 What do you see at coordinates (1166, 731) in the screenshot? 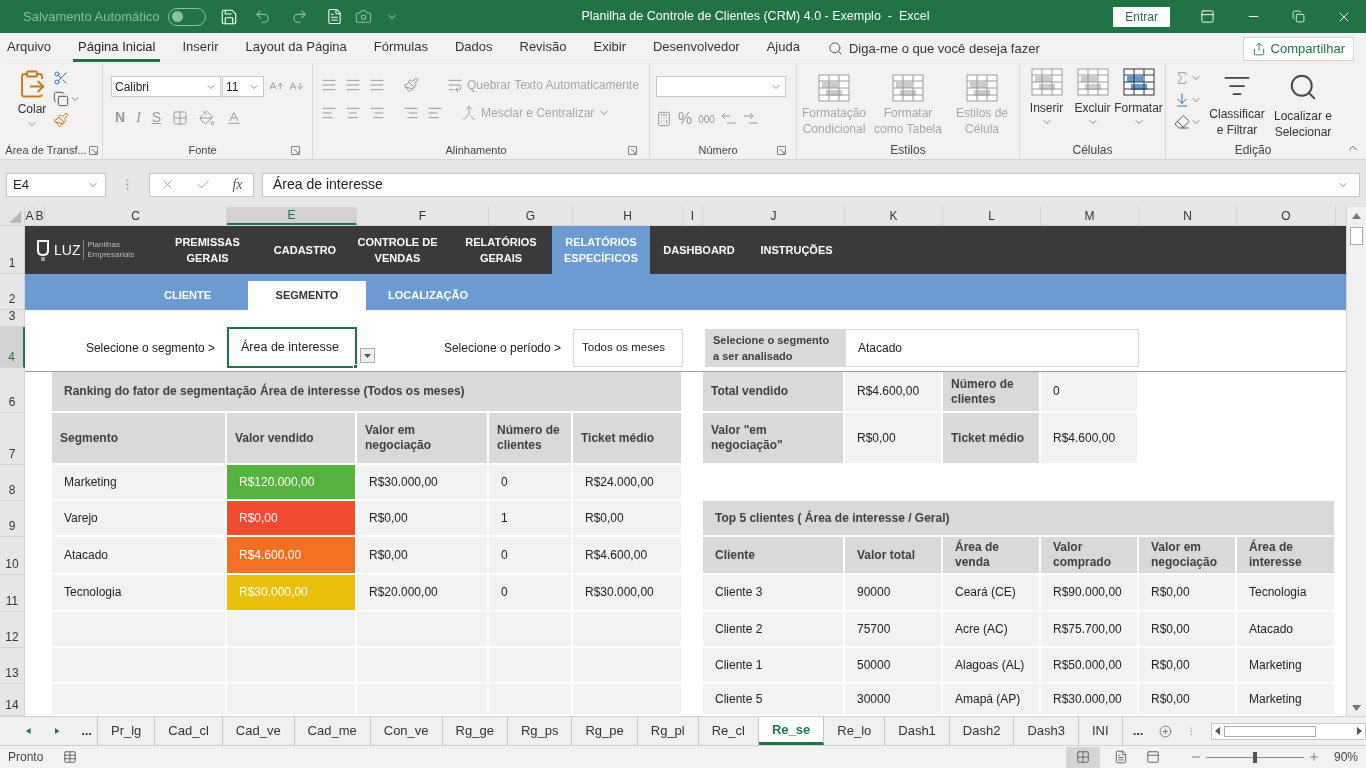
I see `add-sheet-icon` at bounding box center [1166, 731].